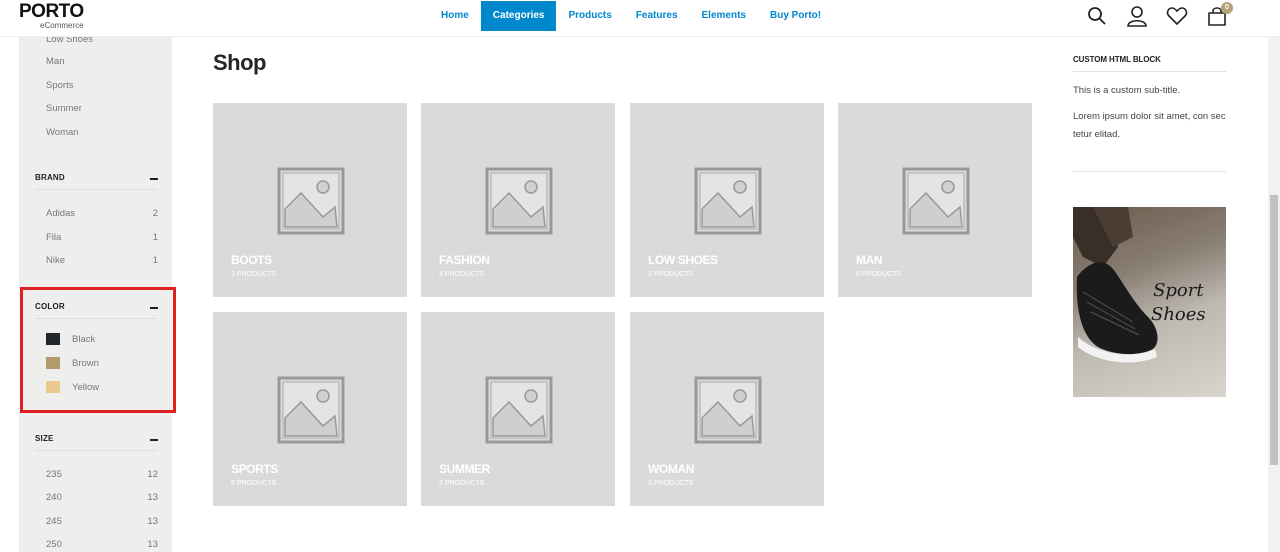 The height and width of the screenshot is (552, 1280). I want to click on category-list: Low Shoes Man Sports Summer Woman, so click(69, 90).